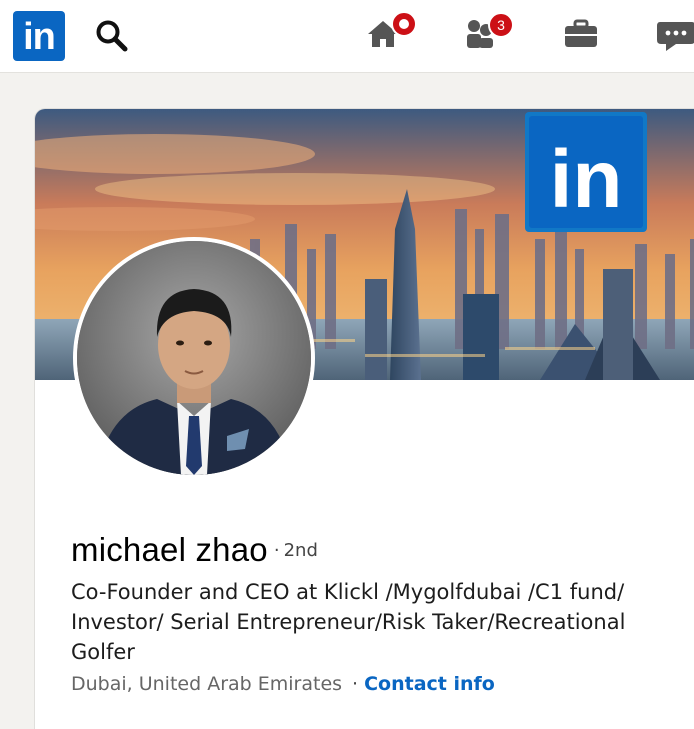 Image resolution: width=694 pixels, height=729 pixels. I want to click on jobs-icon, so click(581, 34).